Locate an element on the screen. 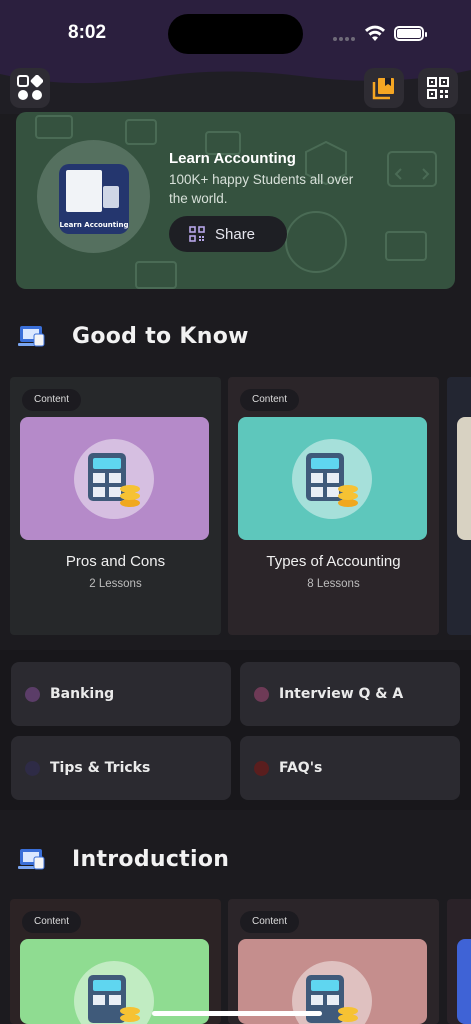 The width and height of the screenshot is (471, 1024). grid-icon is located at coordinates (30, 87).